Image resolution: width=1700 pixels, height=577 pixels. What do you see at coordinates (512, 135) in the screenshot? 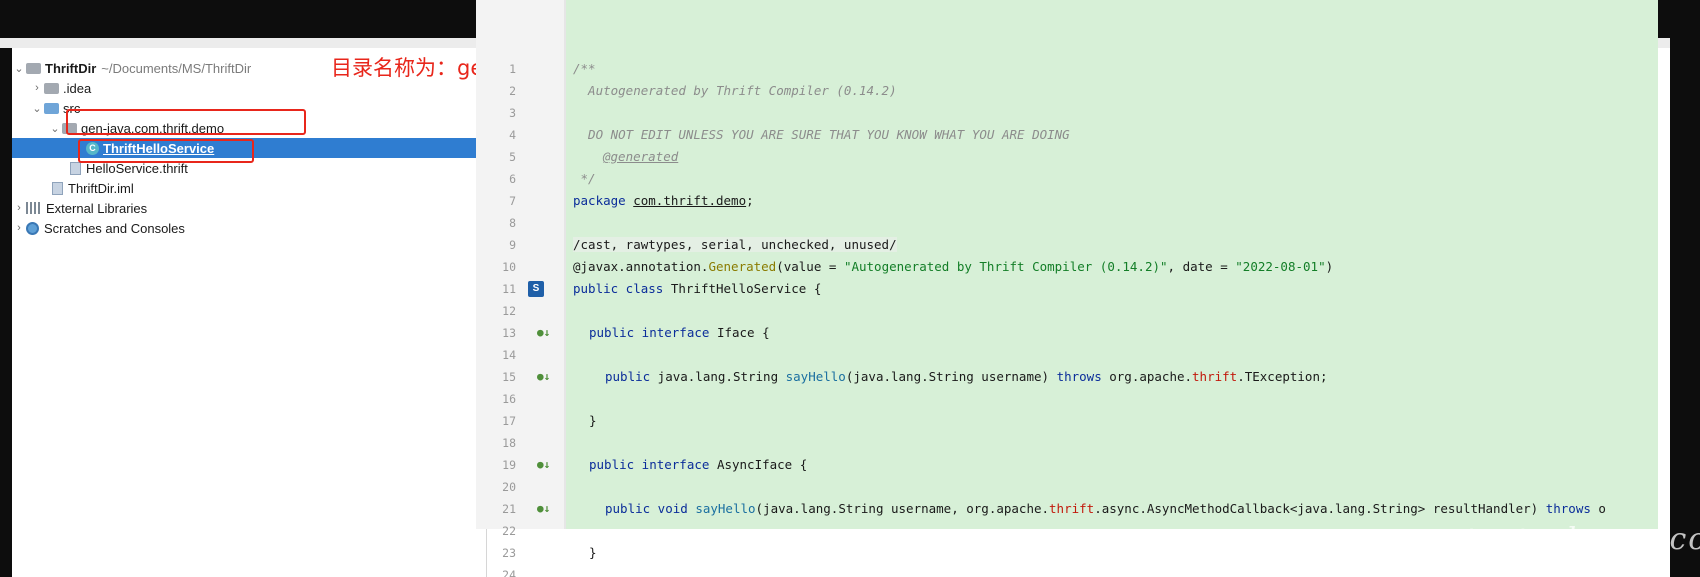
I see `line-number: 4` at bounding box center [512, 135].